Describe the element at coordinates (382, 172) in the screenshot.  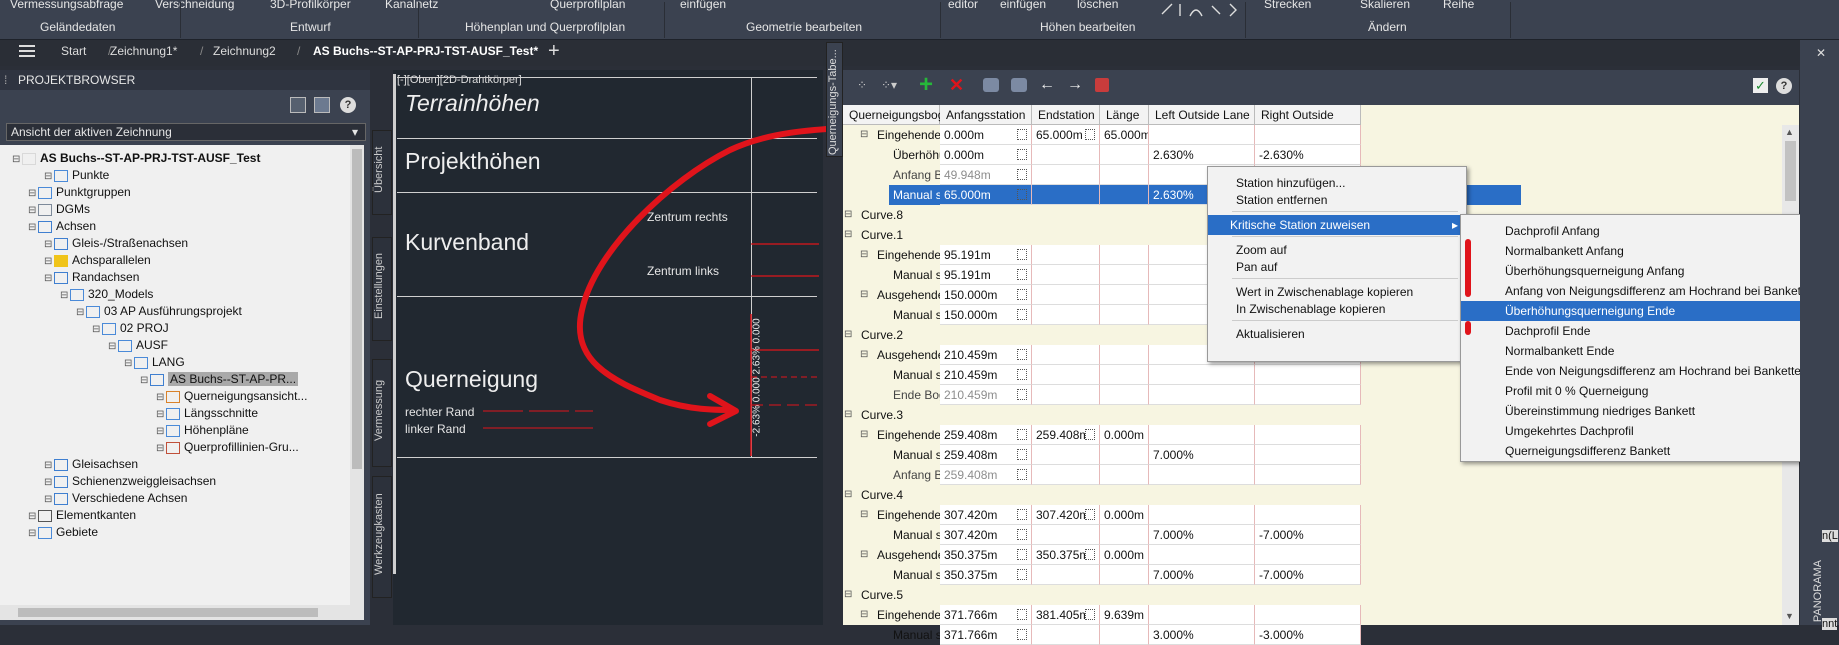
I see `side-tab: Übersicht` at that location.